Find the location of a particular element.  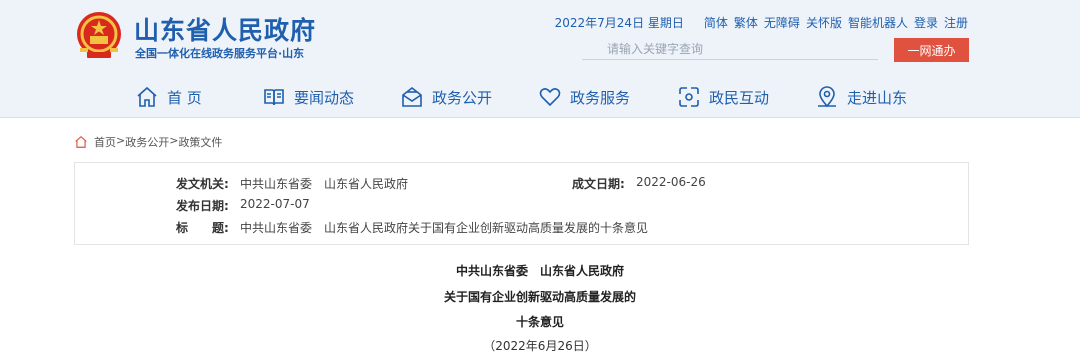

site-subtitle: 全国一体化在线政务服务平台·山东 is located at coordinates (220, 53).